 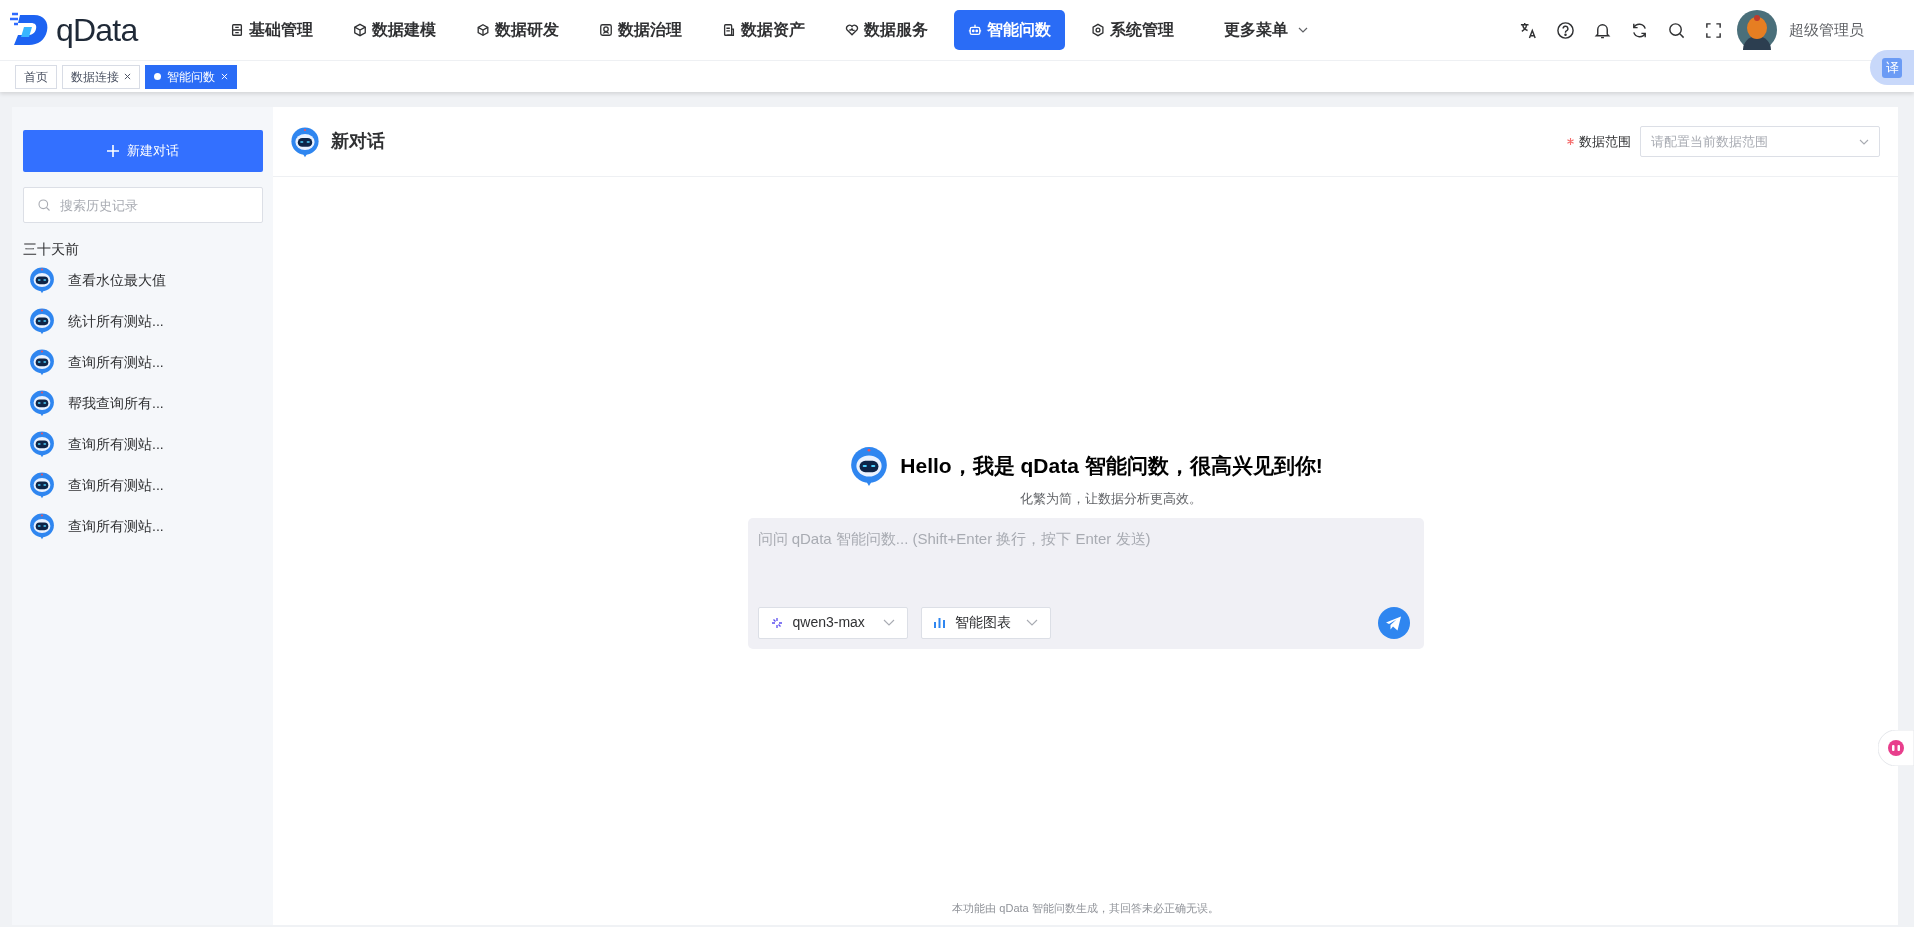 What do you see at coordinates (1896, 748) in the screenshot?
I see `assistant-icon` at bounding box center [1896, 748].